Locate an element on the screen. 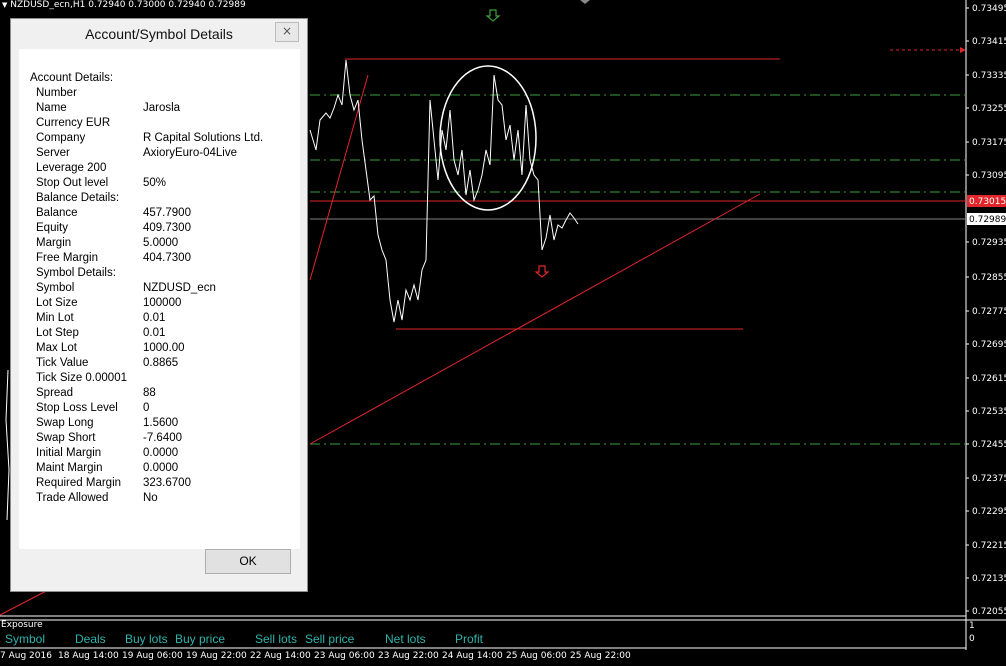  detail-label: Max Lot is located at coordinates (56, 348).